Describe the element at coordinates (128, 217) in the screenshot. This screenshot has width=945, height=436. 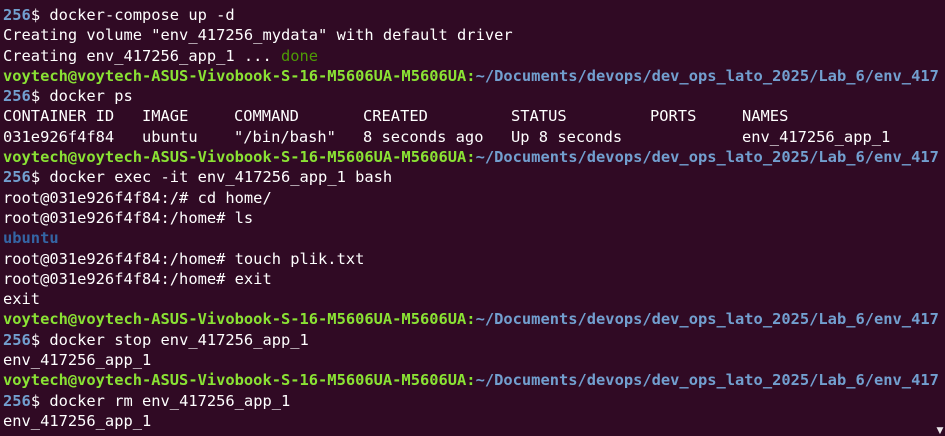
I see `output-text: root@031e926f4f84:/home# ls` at that location.